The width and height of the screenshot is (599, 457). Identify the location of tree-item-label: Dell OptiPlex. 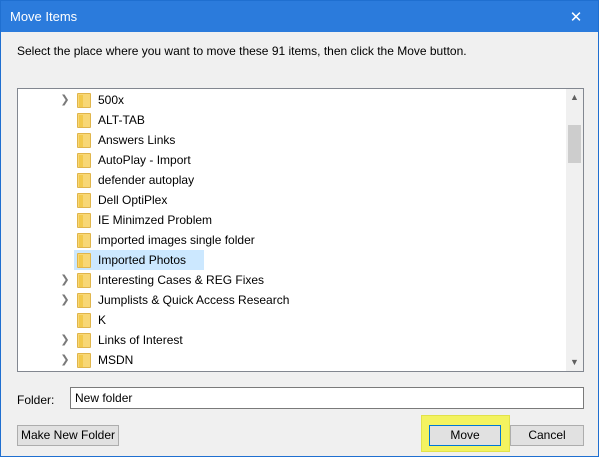
(133, 200).